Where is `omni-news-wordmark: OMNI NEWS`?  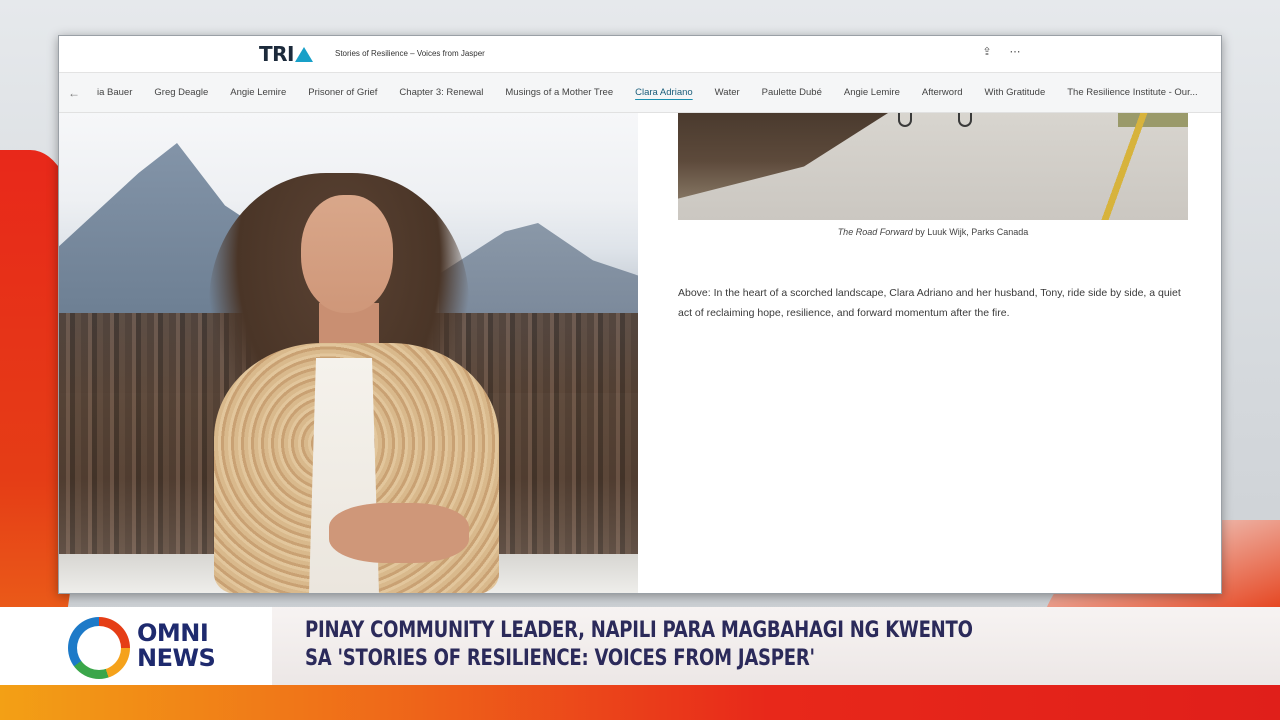 omni-news-wordmark: OMNI NEWS is located at coordinates (176, 645).